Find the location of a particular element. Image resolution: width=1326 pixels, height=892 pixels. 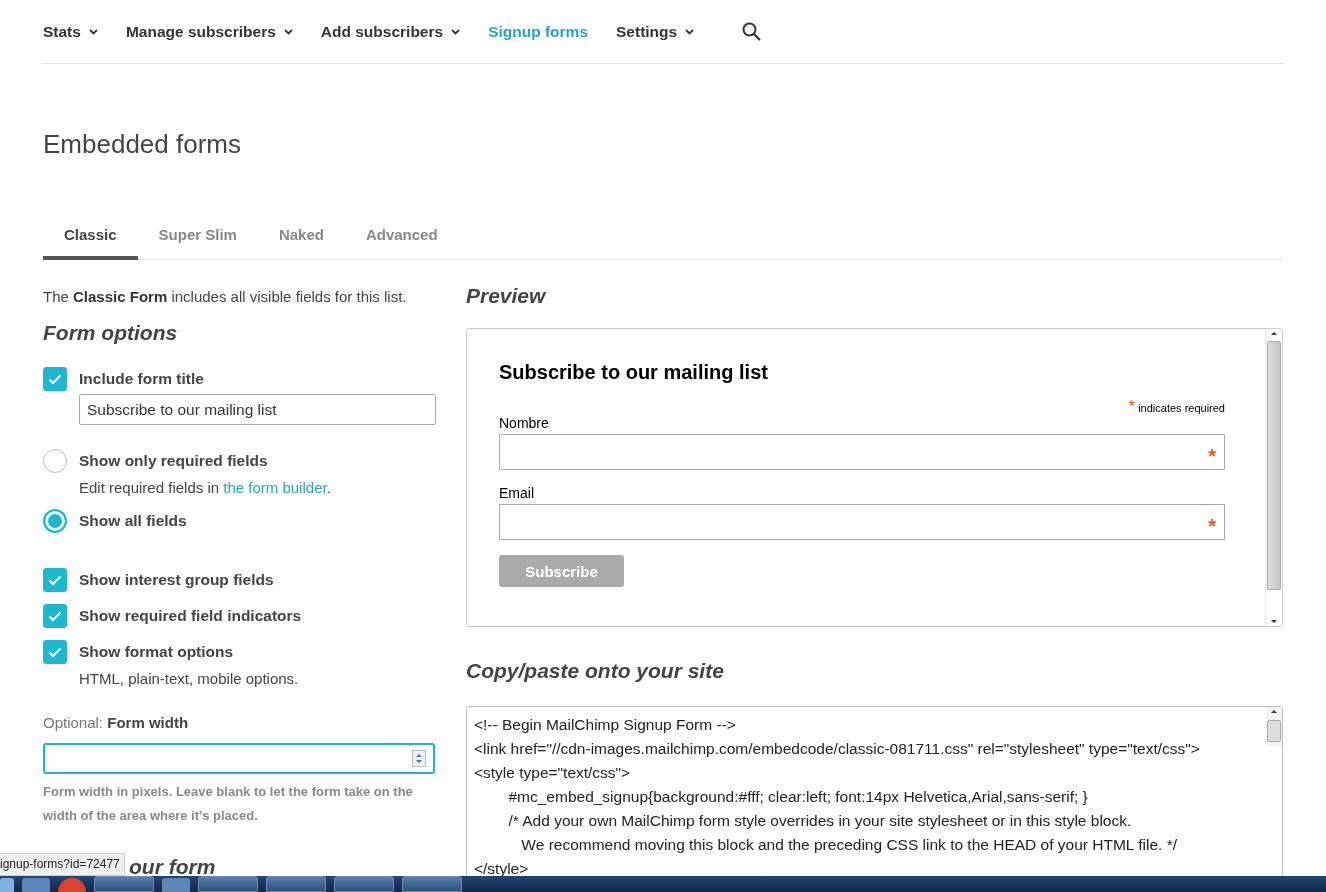

nav-link: Add subscribers is located at coordinates (390, 31).